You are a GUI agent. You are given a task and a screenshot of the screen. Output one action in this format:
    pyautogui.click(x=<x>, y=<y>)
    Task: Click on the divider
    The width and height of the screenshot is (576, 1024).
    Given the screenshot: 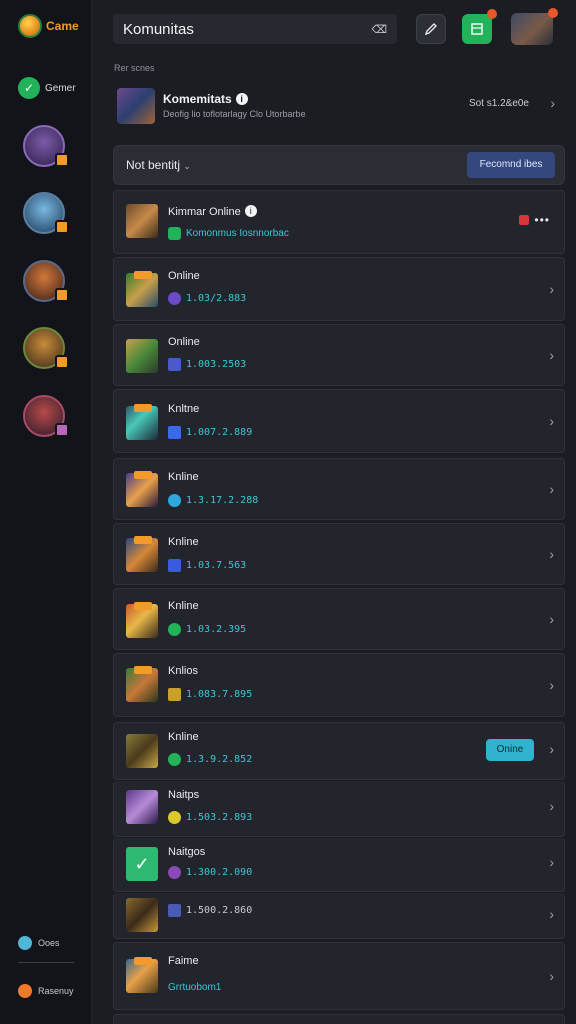 What is the action you would take?
    pyautogui.click(x=46, y=962)
    